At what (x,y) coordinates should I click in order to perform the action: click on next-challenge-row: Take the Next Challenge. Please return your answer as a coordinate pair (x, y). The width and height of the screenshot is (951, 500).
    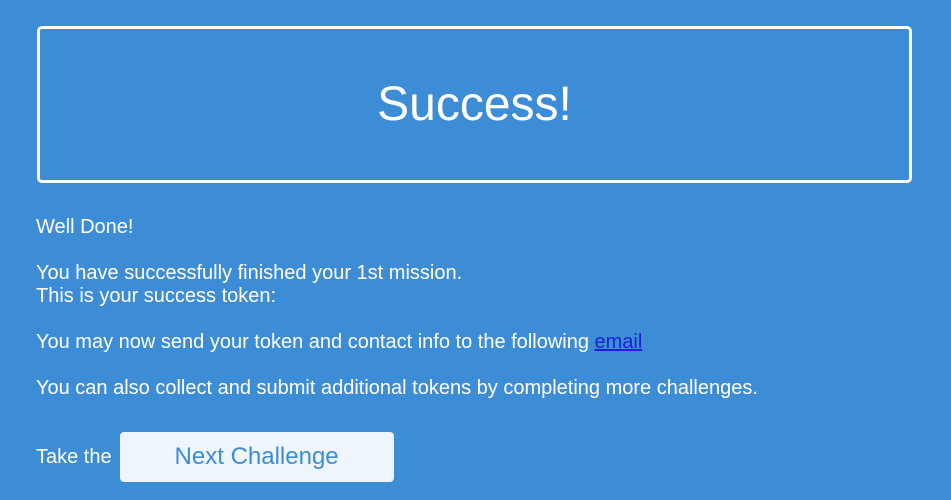
    Looking at the image, I should click on (215, 457).